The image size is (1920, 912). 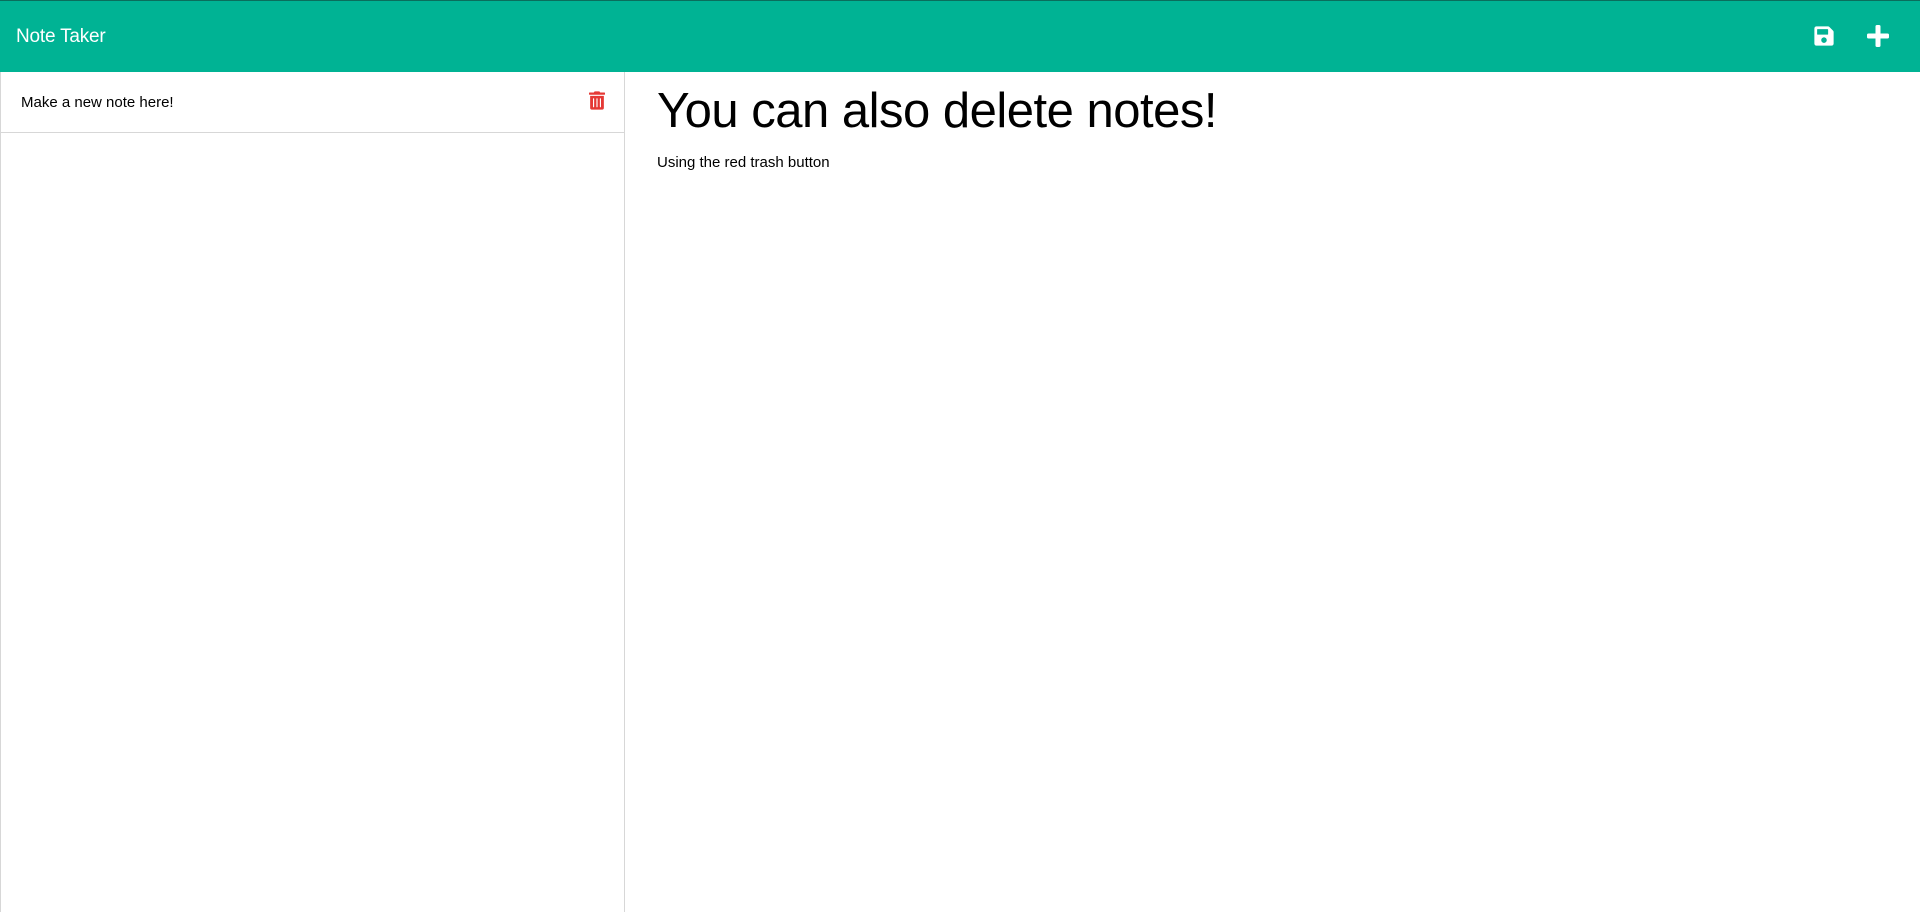 I want to click on new-note-button, so click(x=1878, y=36).